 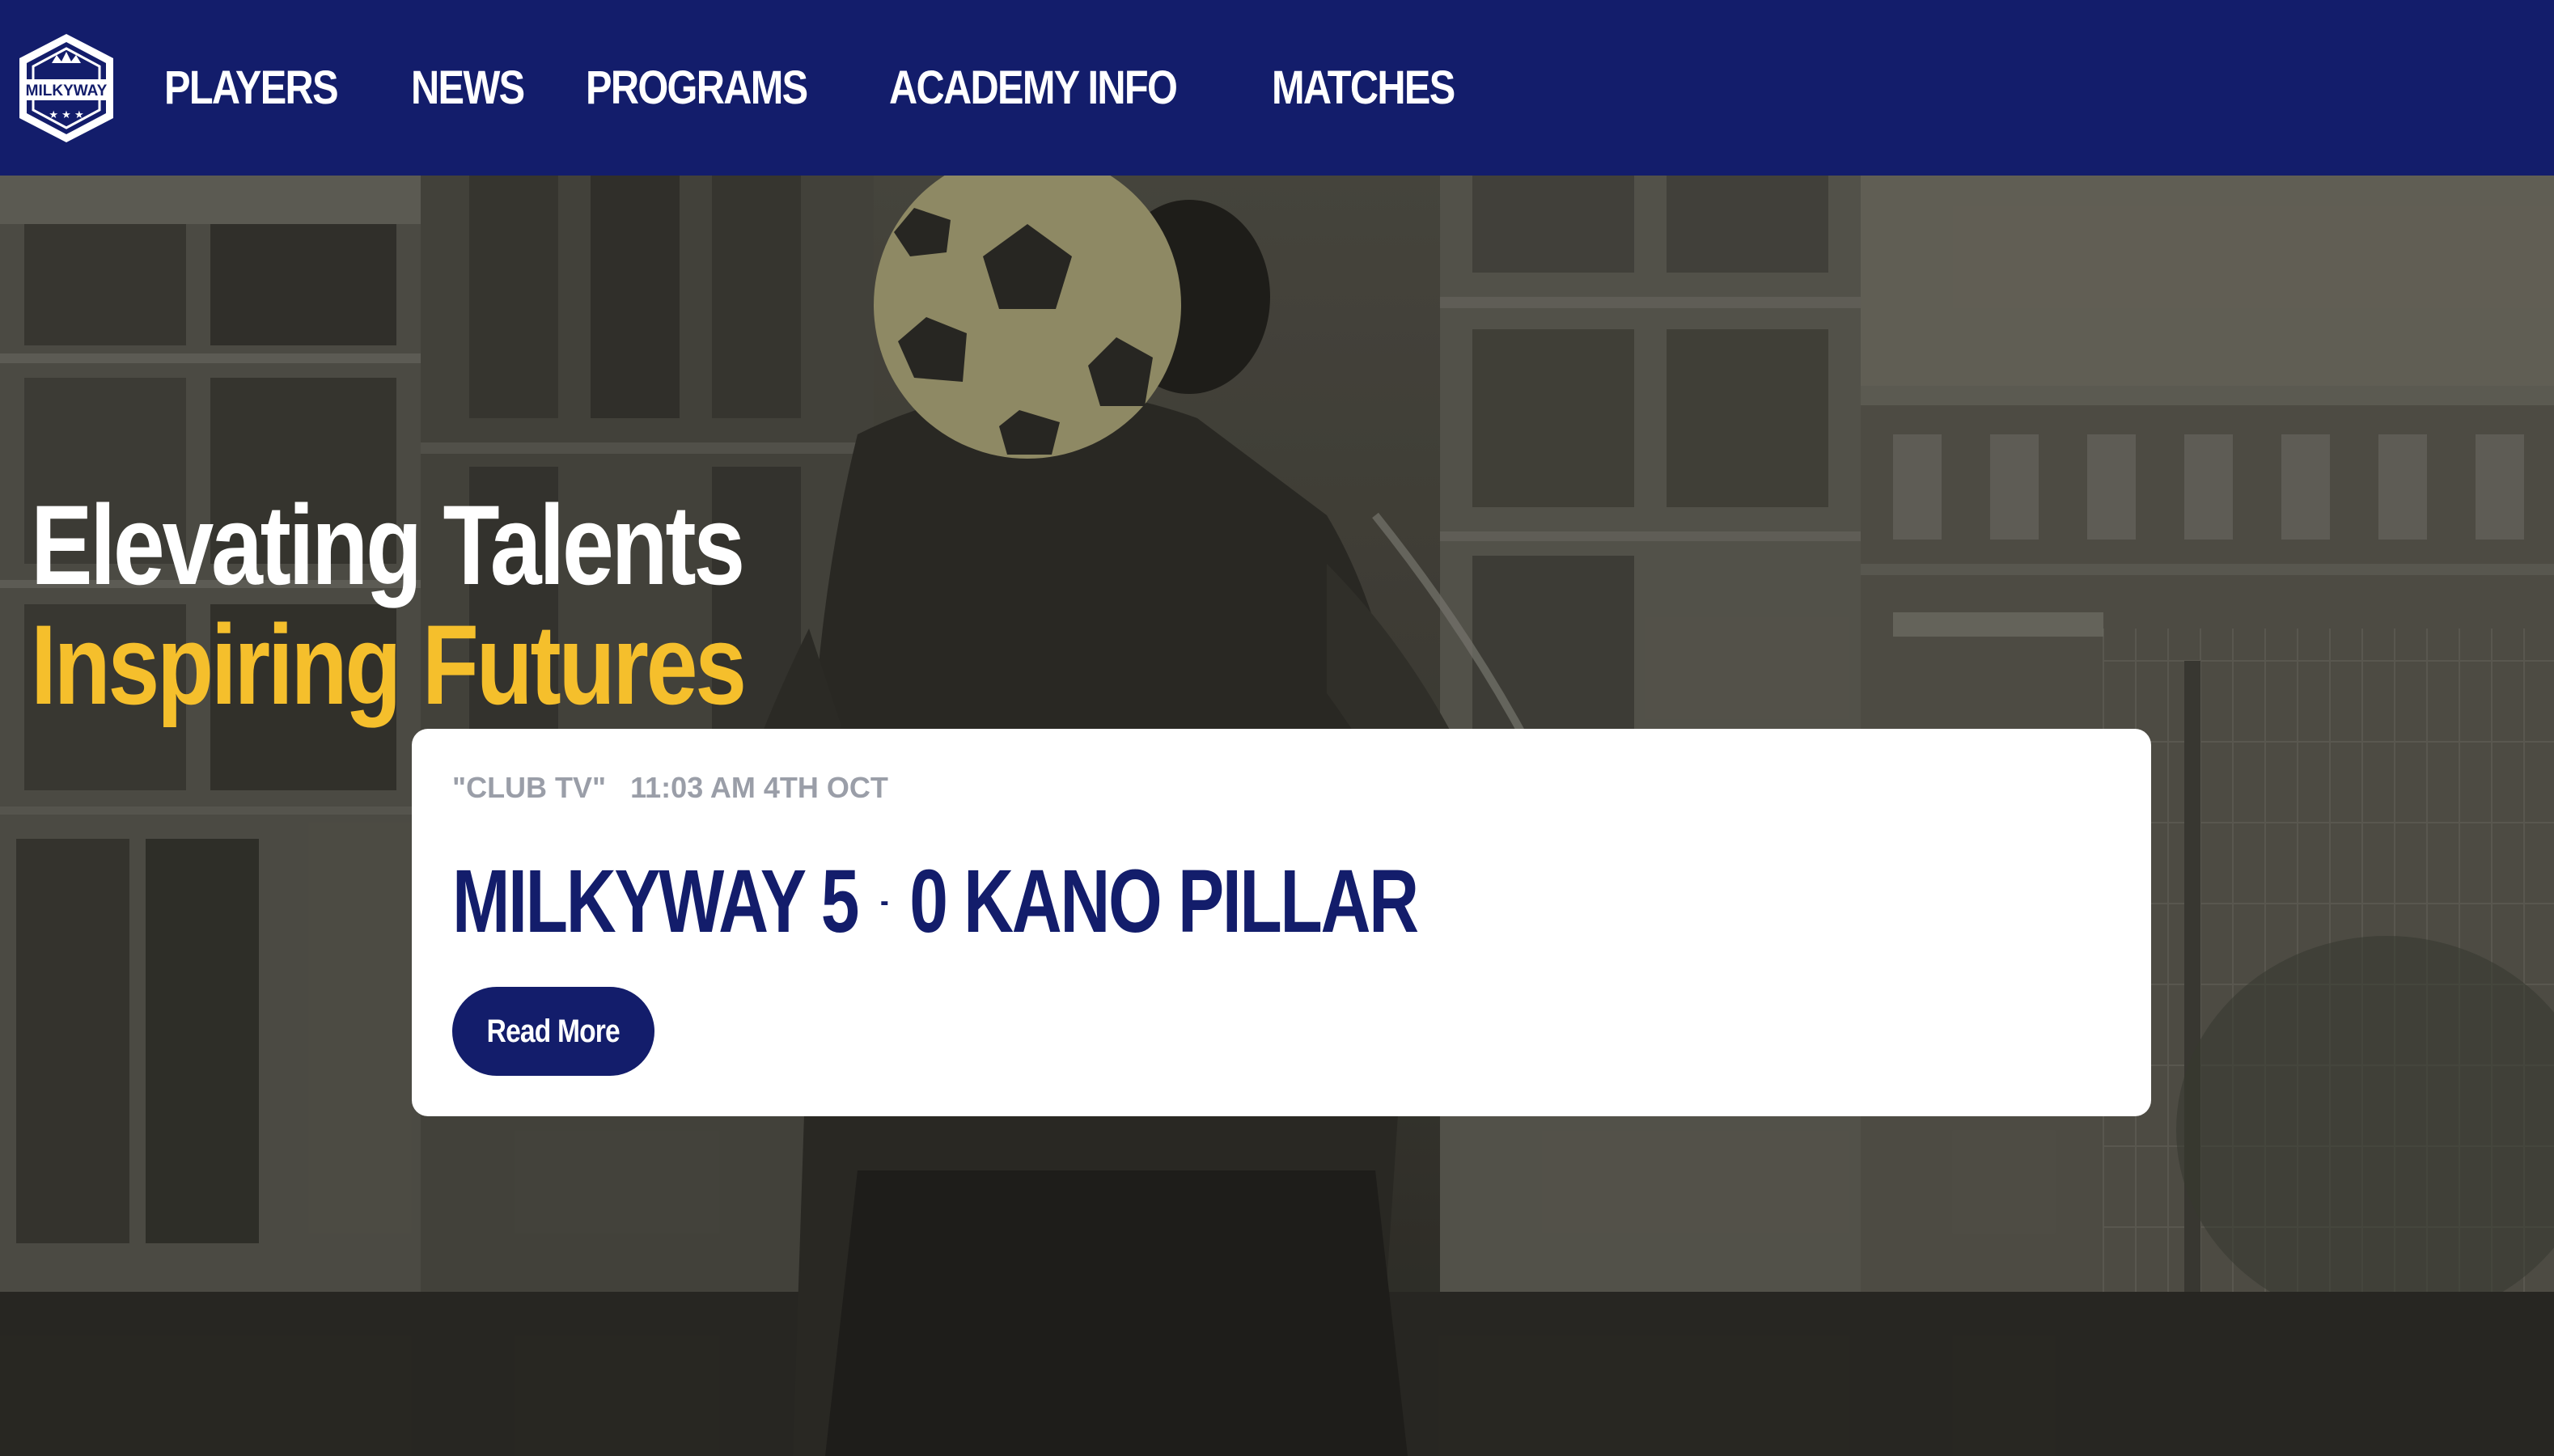 What do you see at coordinates (529, 787) in the screenshot?
I see `news-category: "CLUB TV"` at bounding box center [529, 787].